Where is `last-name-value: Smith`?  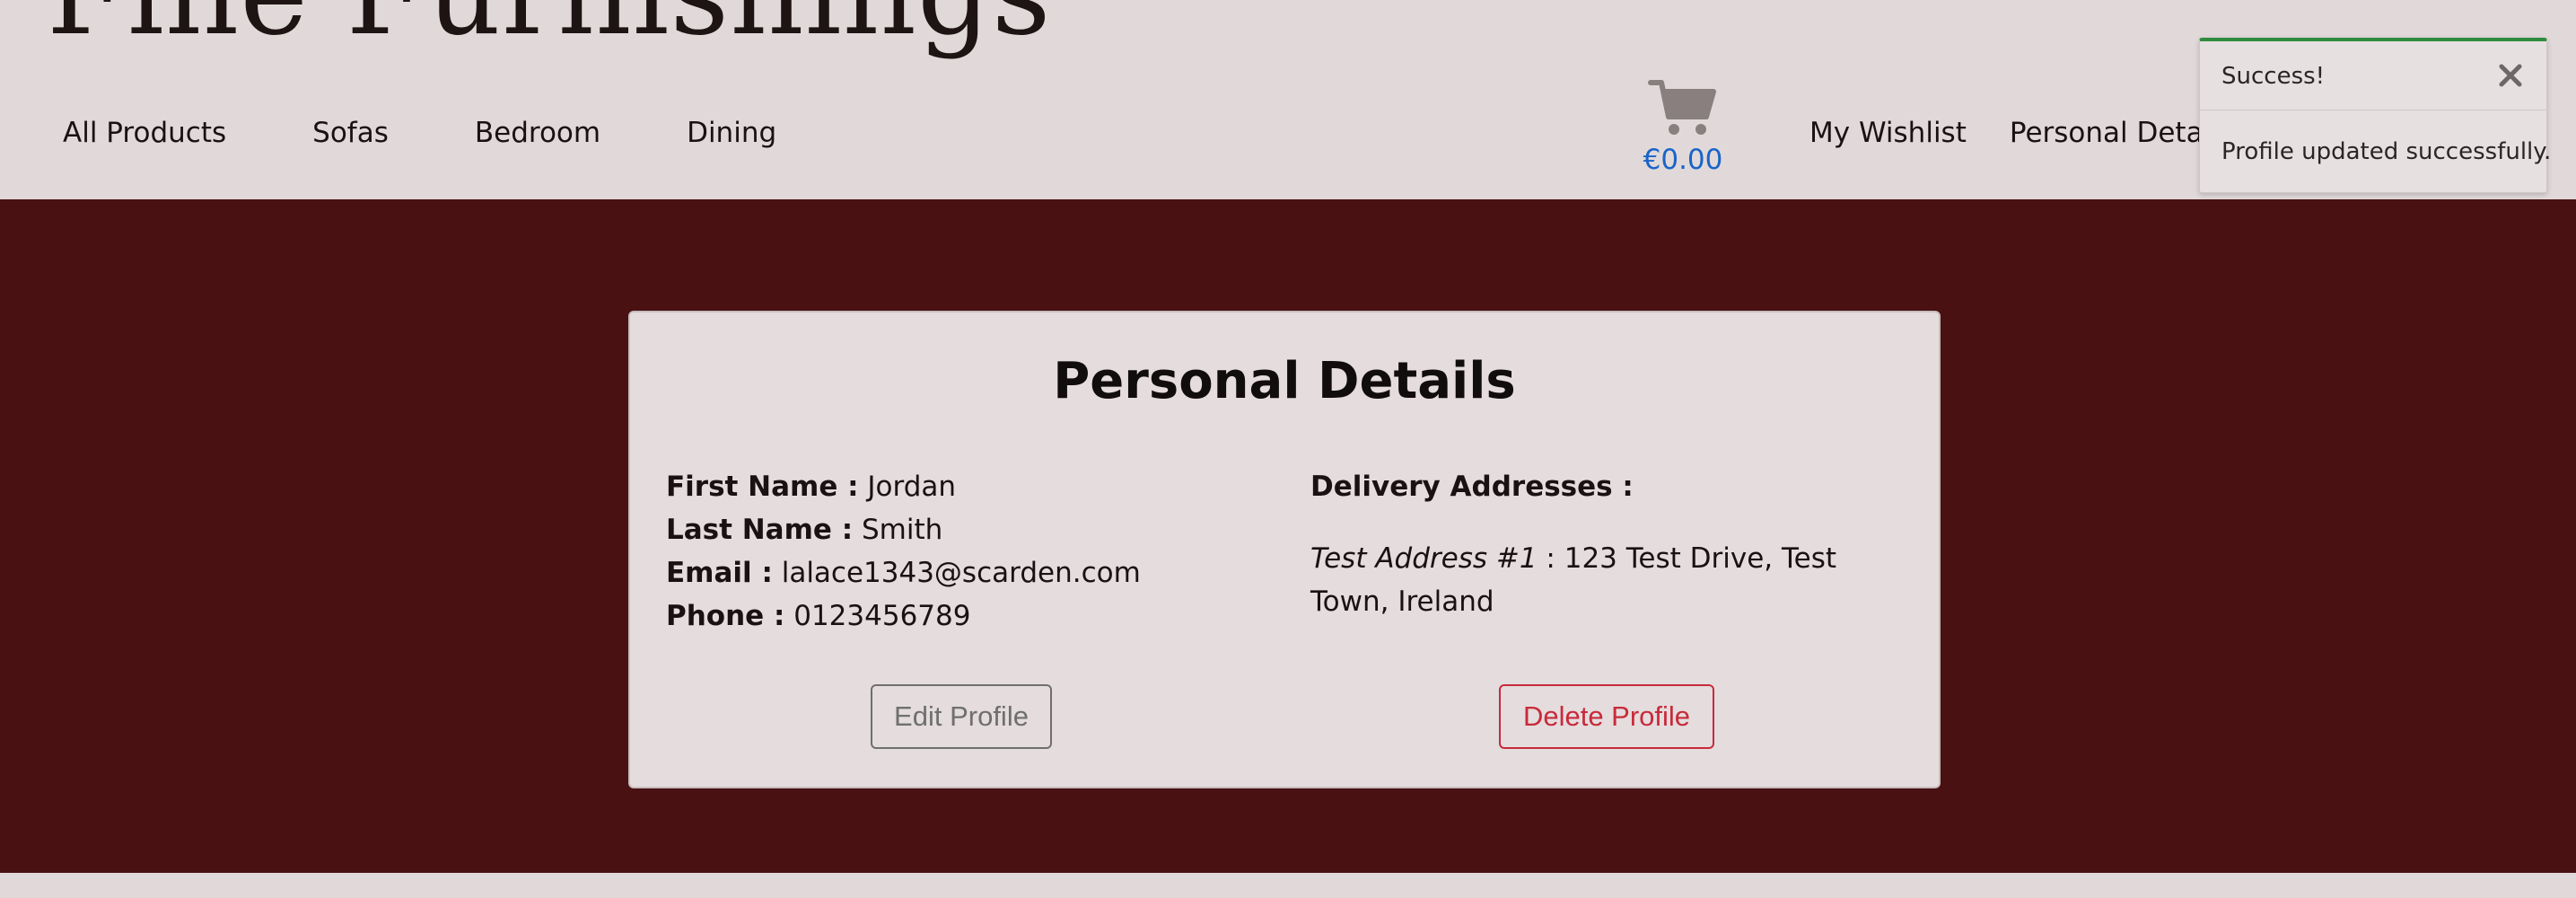
last-name-value: Smith is located at coordinates (902, 530).